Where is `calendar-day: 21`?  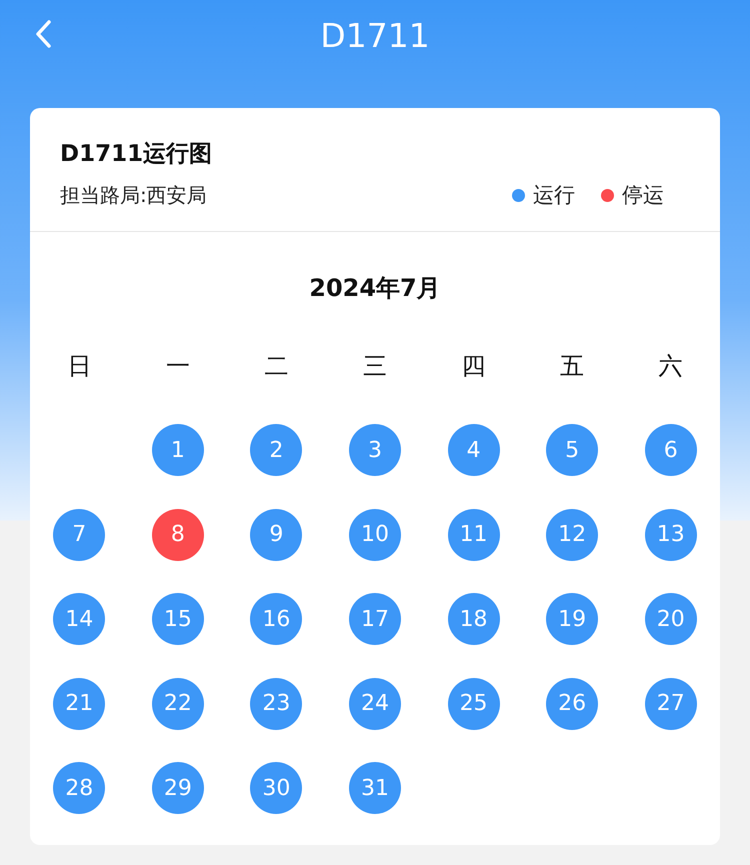 calendar-day: 21 is located at coordinates (79, 704).